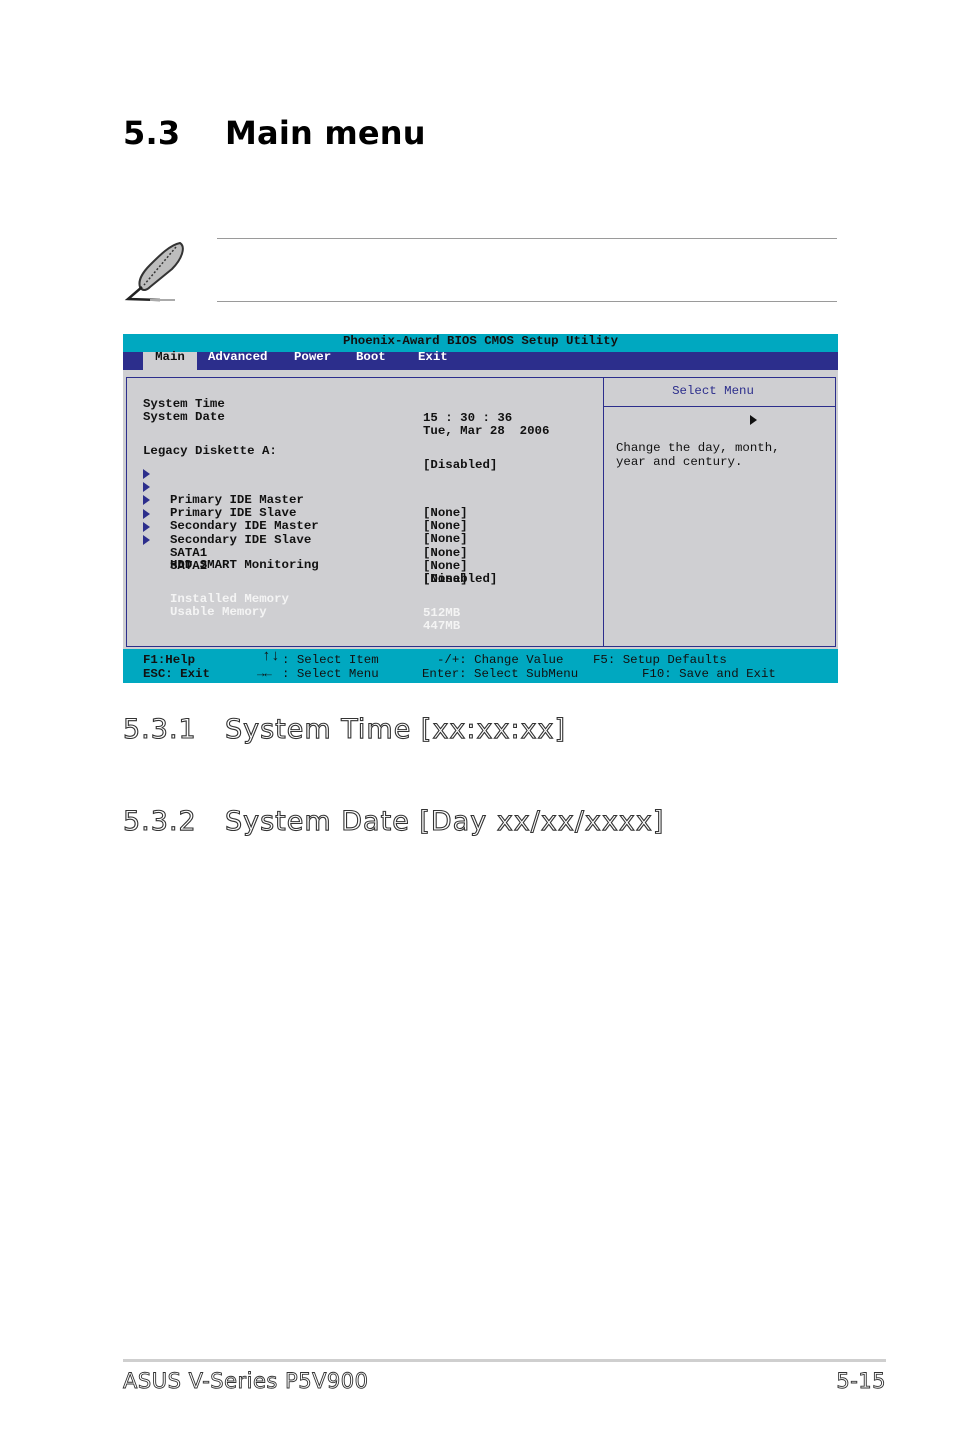 The height and width of the screenshot is (1438, 954). What do you see at coordinates (365, 519) in the screenshot?
I see `submenu-secondary-ide-master: Secondary IDE Master [None]` at bounding box center [365, 519].